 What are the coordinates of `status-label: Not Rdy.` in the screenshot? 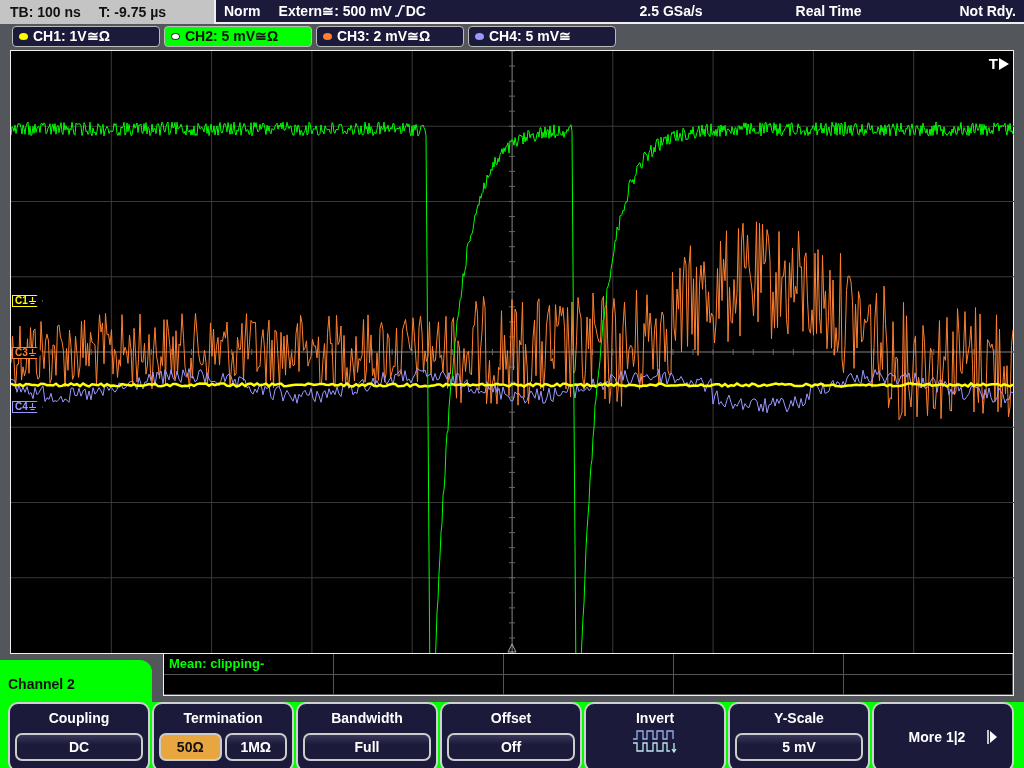 It's located at (987, 11).